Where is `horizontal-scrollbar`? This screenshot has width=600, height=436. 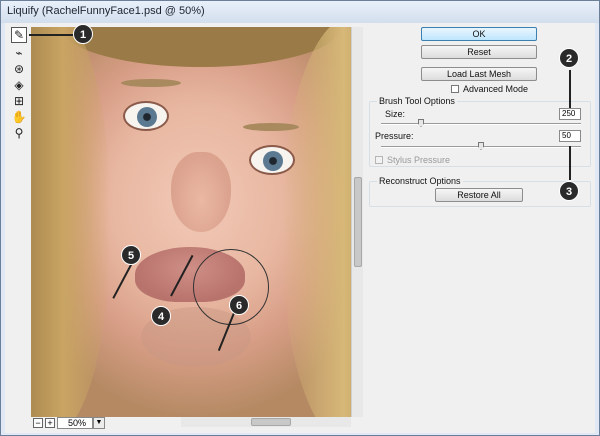 horizontal-scrollbar is located at coordinates (266, 422).